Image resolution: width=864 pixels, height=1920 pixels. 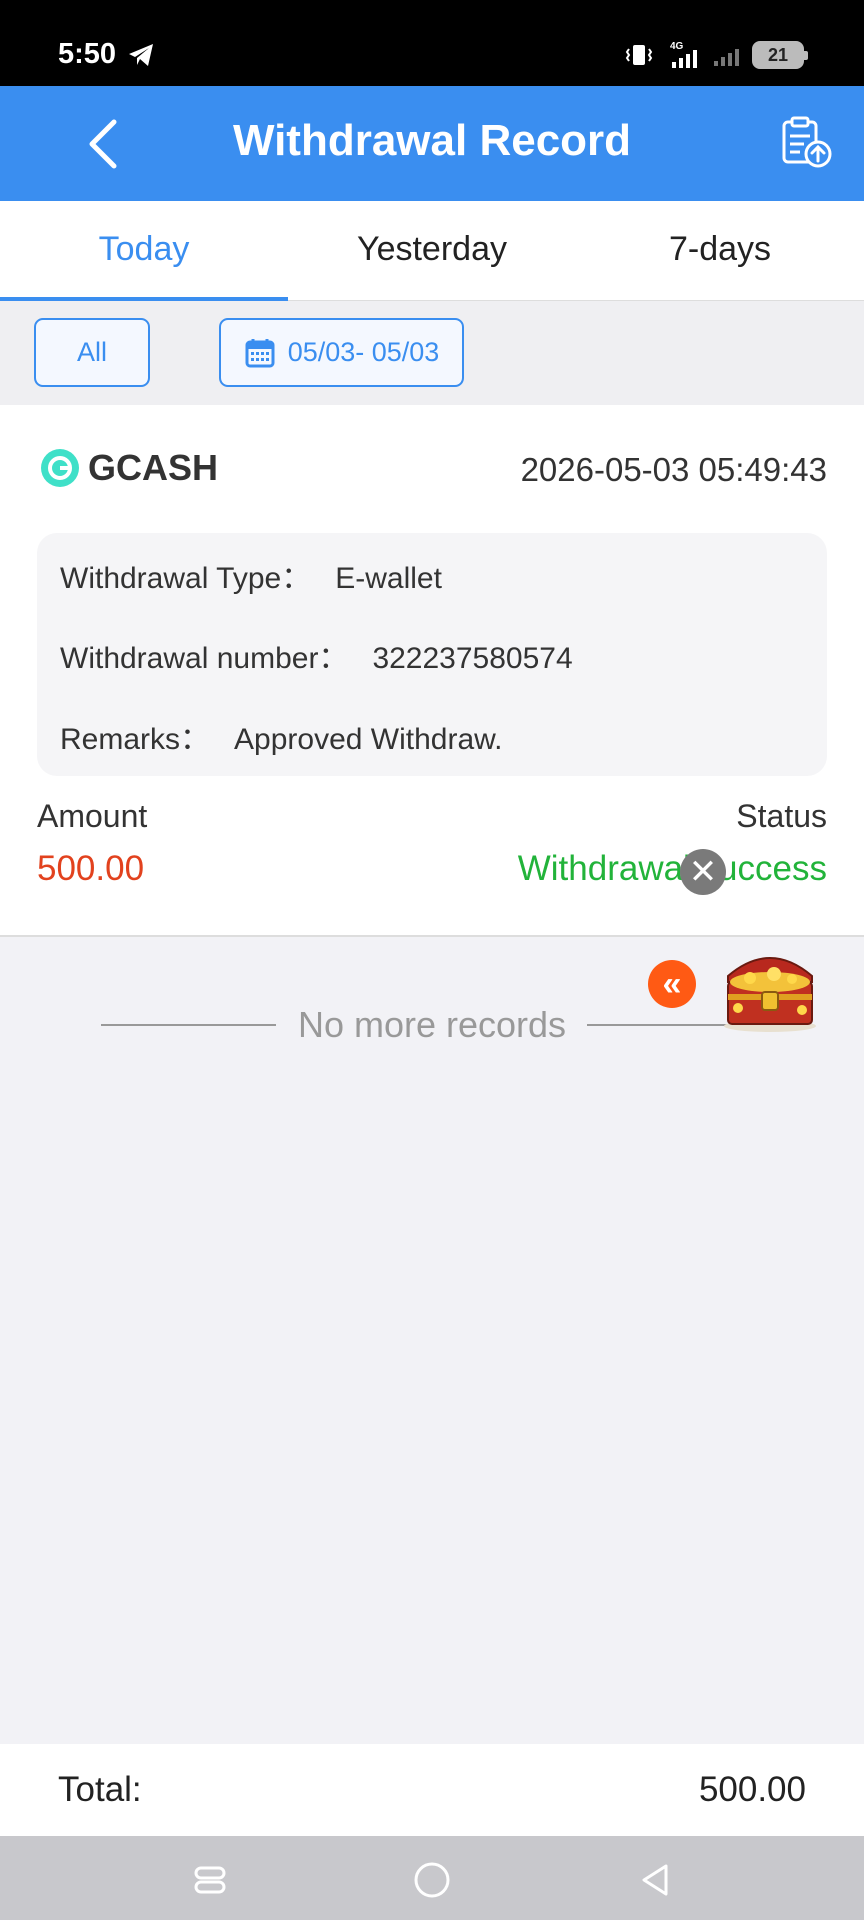 I want to click on app-bar: Withdrawal Record, so click(x=432, y=143).